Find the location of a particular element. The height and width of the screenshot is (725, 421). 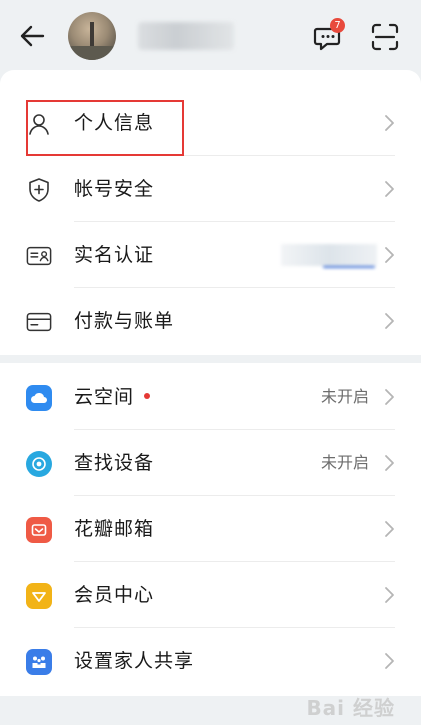

row-cloud: 云空间 未开启 is located at coordinates (210, 397).